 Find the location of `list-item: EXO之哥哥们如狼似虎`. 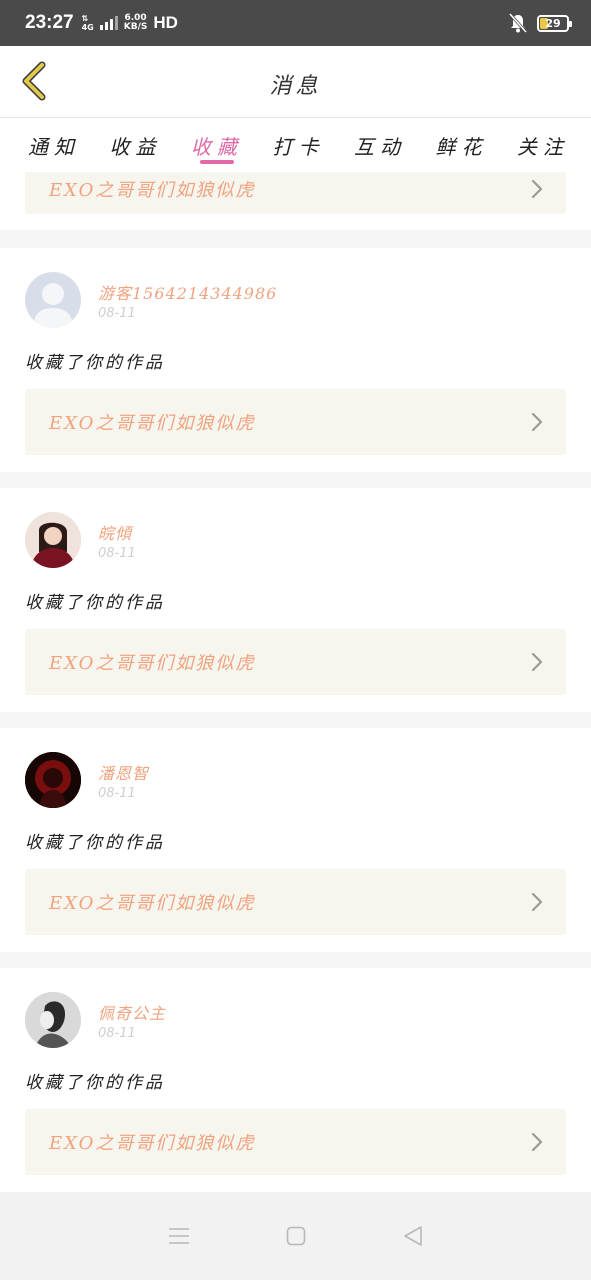

list-item: EXO之哥哥们如狼似虎 is located at coordinates (295, 201).